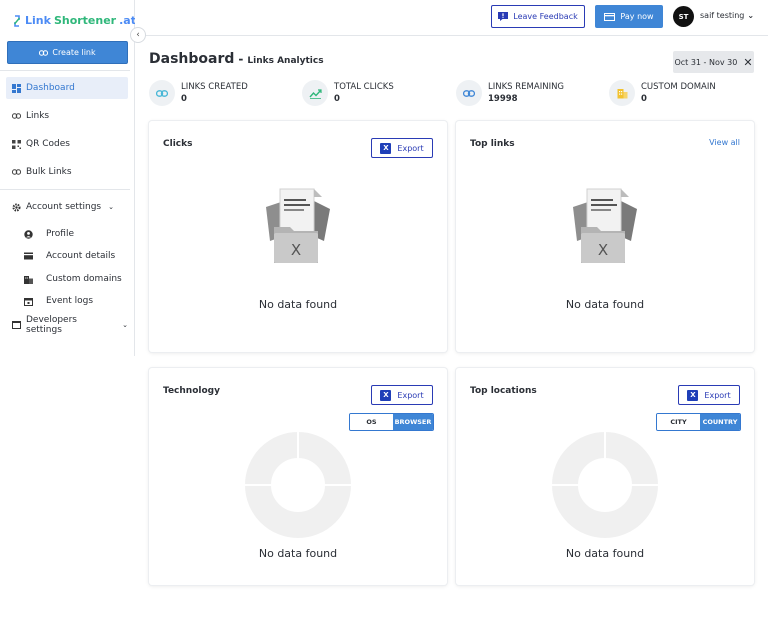 Image resolution: width=768 pixels, height=617 pixels. Describe the element at coordinates (64, 207) in the screenshot. I see `sidebar-item-label: Account settings` at that location.